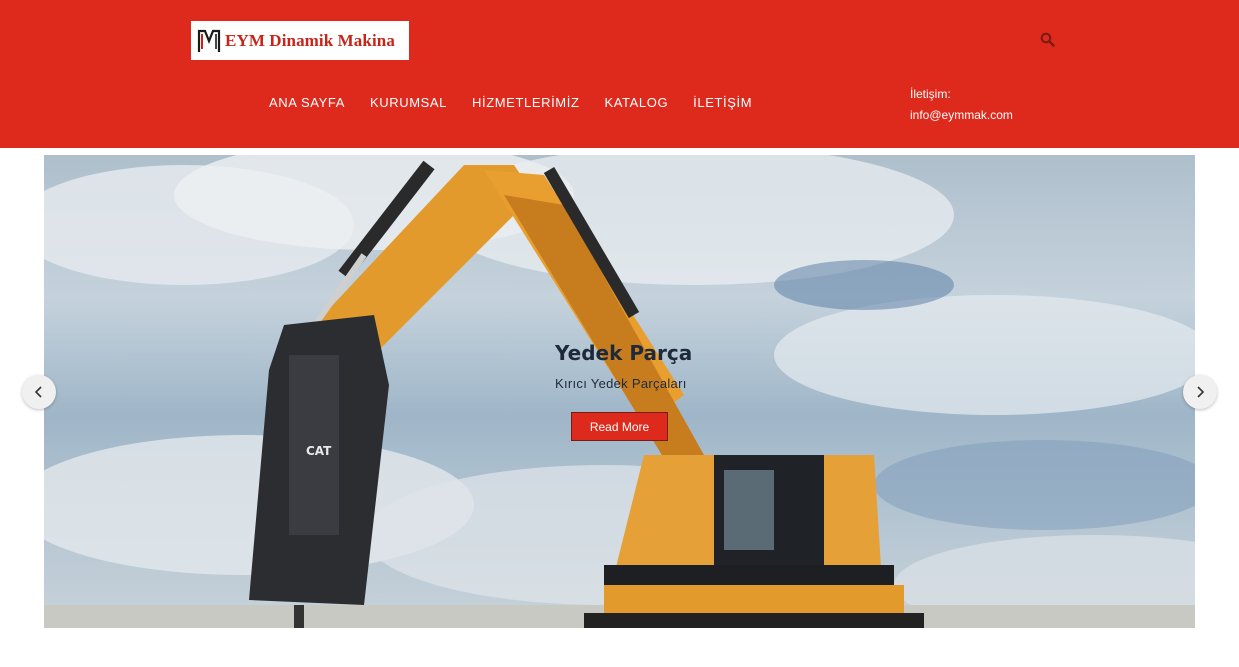  I want to click on nav-item-ana-sayfa: ANA SAYFA, so click(307, 102).